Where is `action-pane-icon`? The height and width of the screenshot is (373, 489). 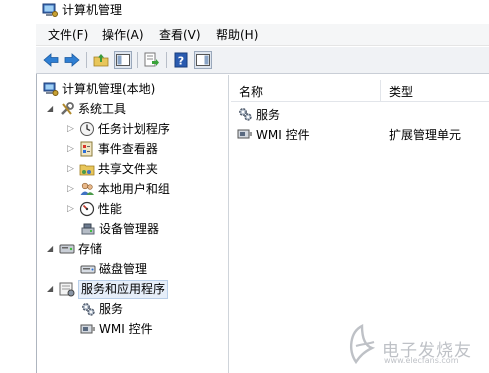 action-pane-icon is located at coordinates (203, 60).